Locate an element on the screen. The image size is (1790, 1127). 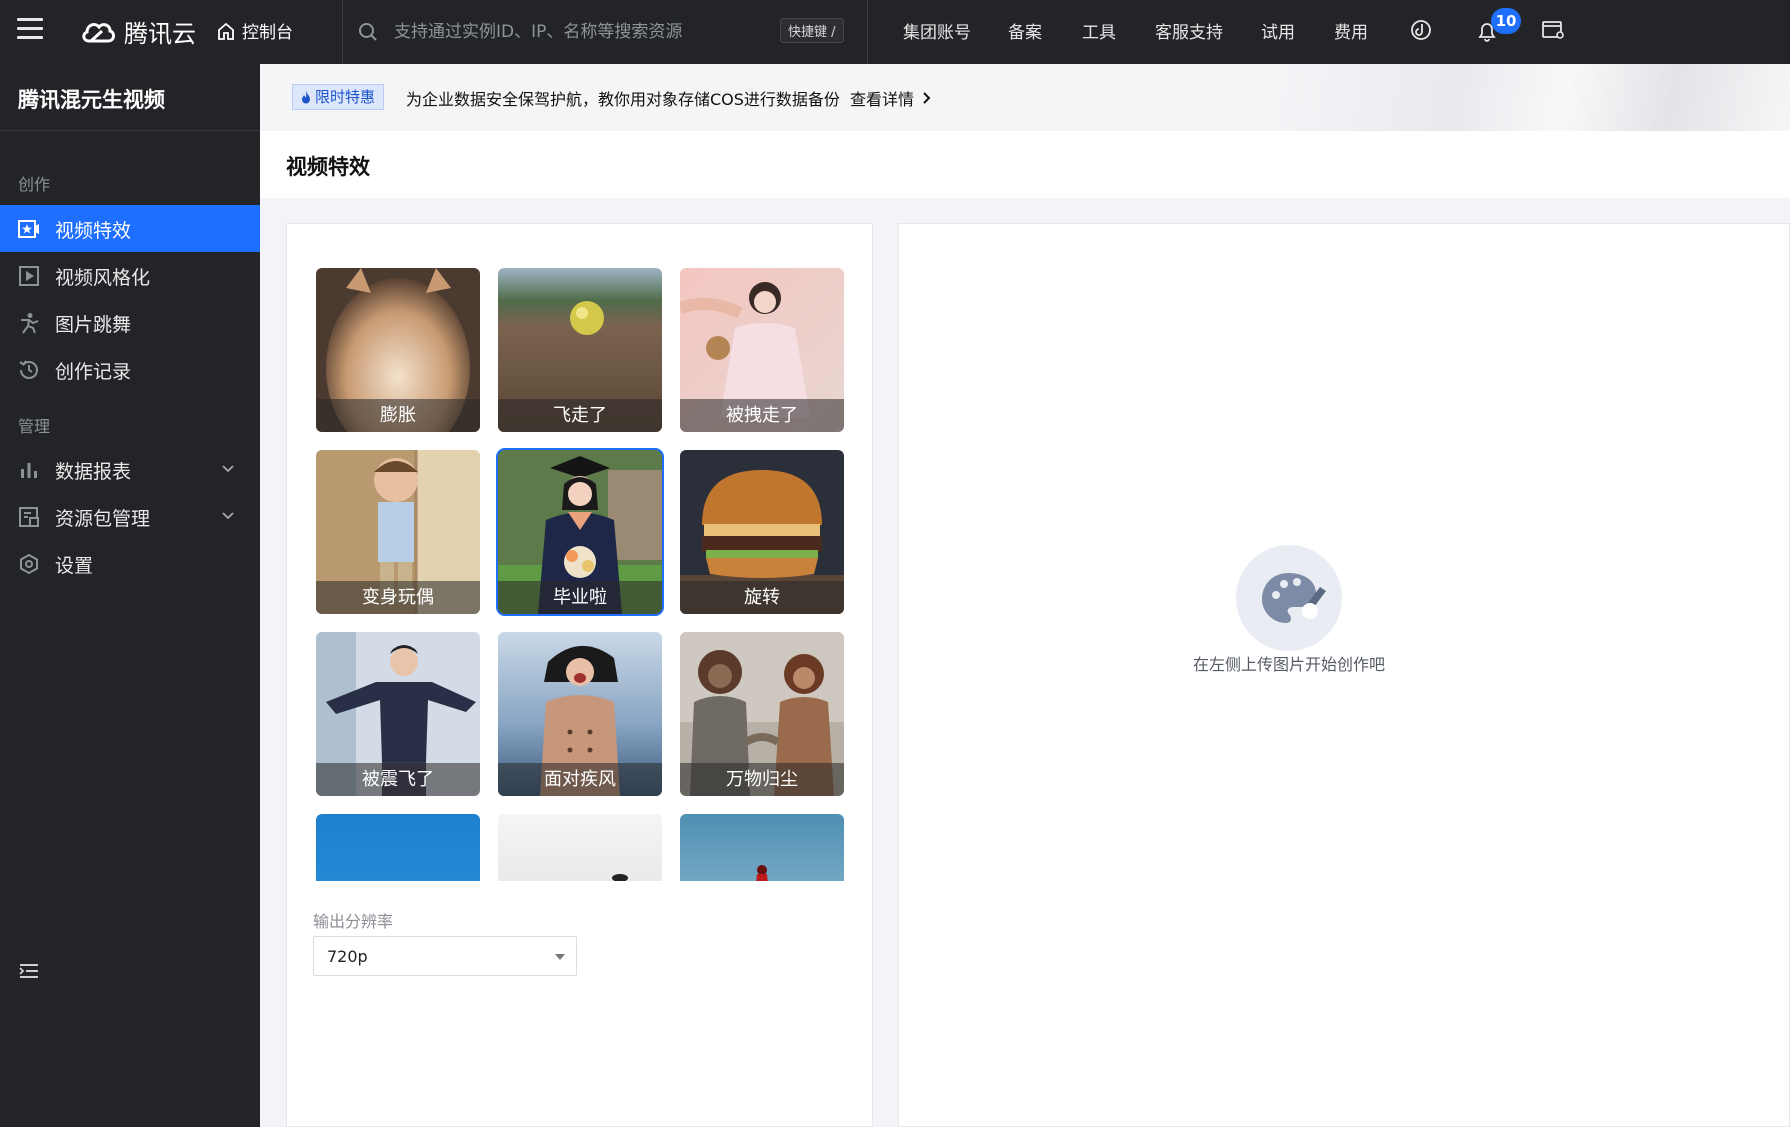
nav-support: 客服支持 is located at coordinates (1189, 30).